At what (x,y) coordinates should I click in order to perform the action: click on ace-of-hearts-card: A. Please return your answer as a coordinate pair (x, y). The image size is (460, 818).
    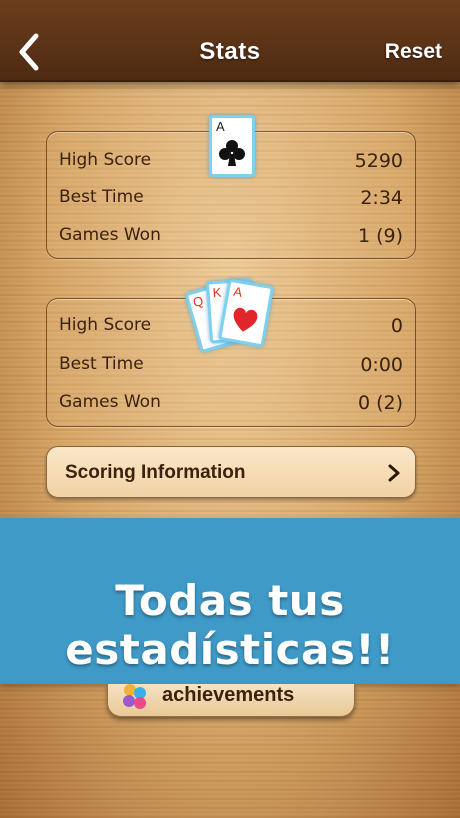
    Looking at the image, I should click on (246, 313).